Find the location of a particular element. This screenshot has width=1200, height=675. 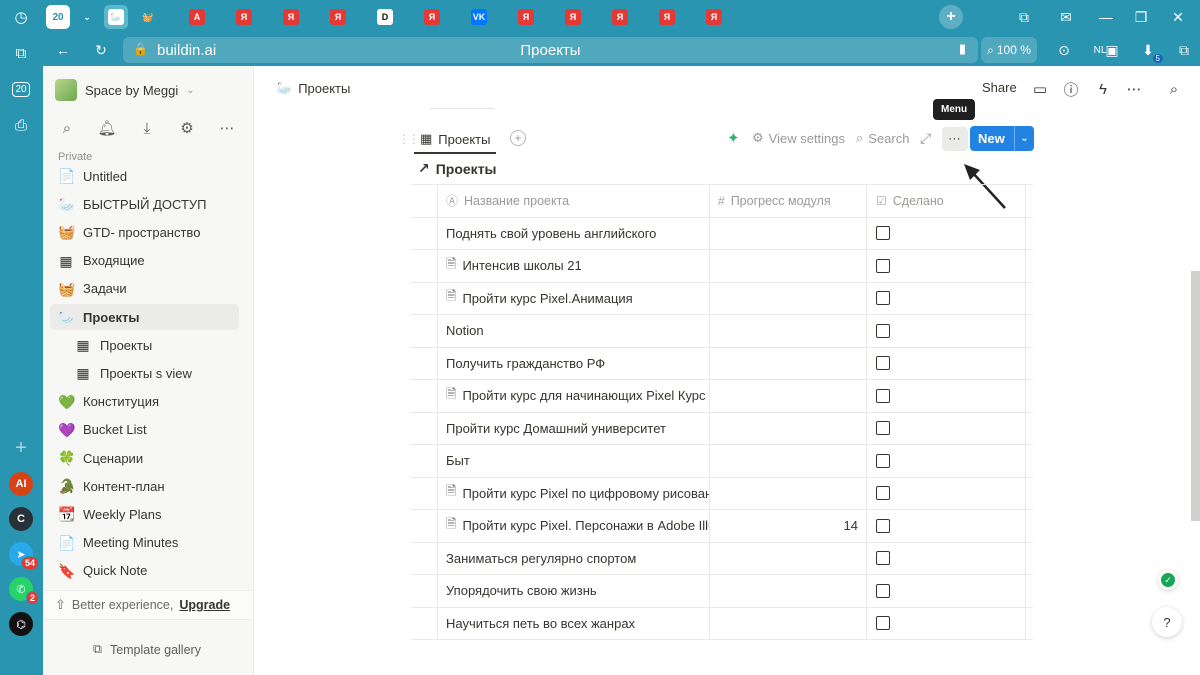

bookmark-icon: ▮ is located at coordinates (962, 49).